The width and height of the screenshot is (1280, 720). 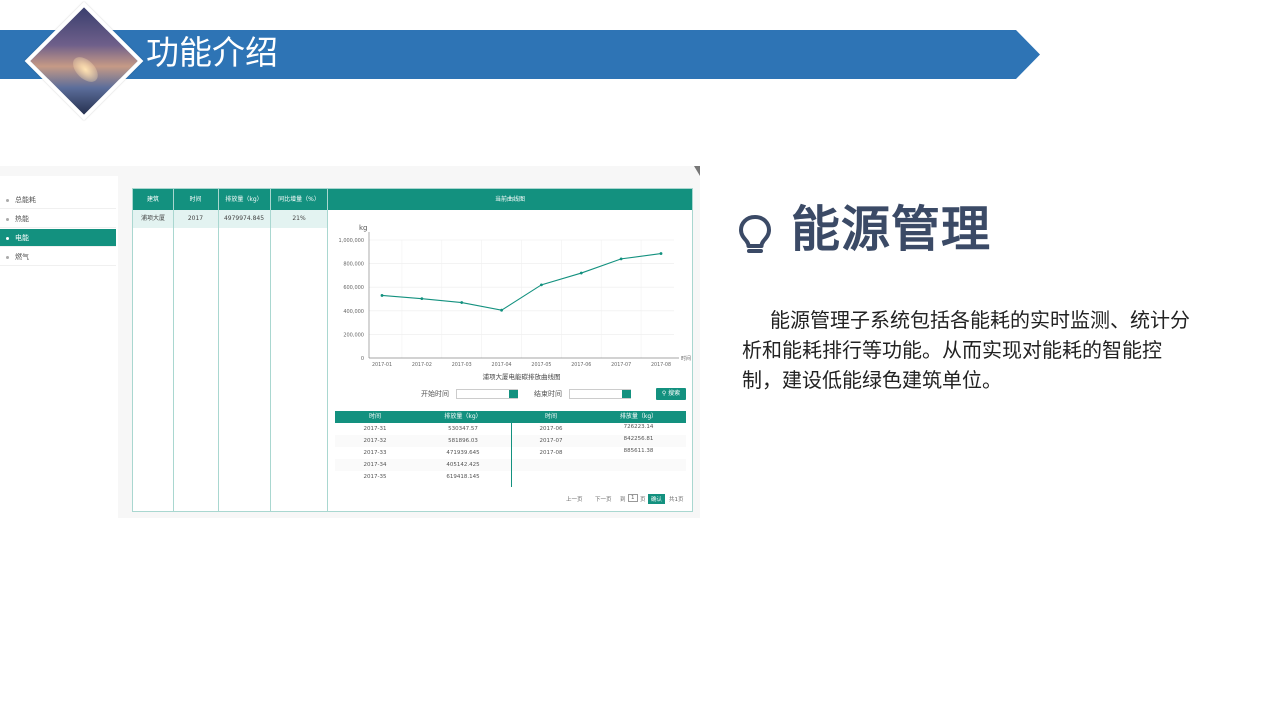 What do you see at coordinates (643, 500) in the screenshot?
I see `page-unit-label: 页` at bounding box center [643, 500].